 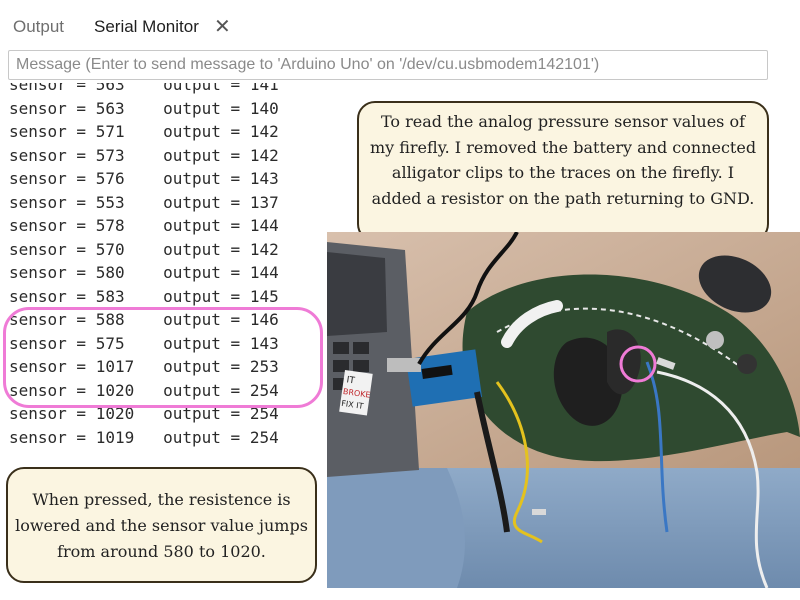 I want to click on serial-line: sensor = 570 output = 142, so click(x=144, y=249).